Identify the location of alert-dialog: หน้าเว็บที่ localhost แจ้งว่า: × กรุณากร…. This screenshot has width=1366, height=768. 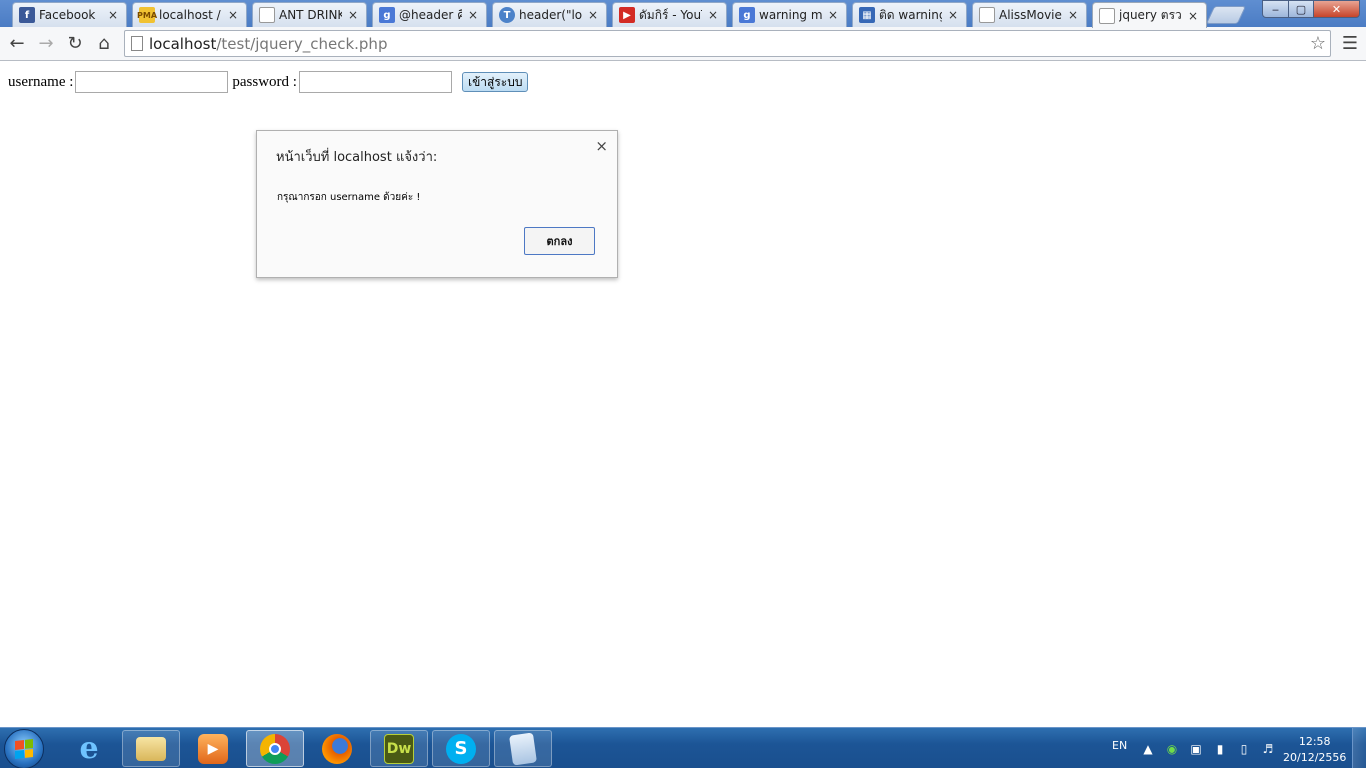
(437, 204).